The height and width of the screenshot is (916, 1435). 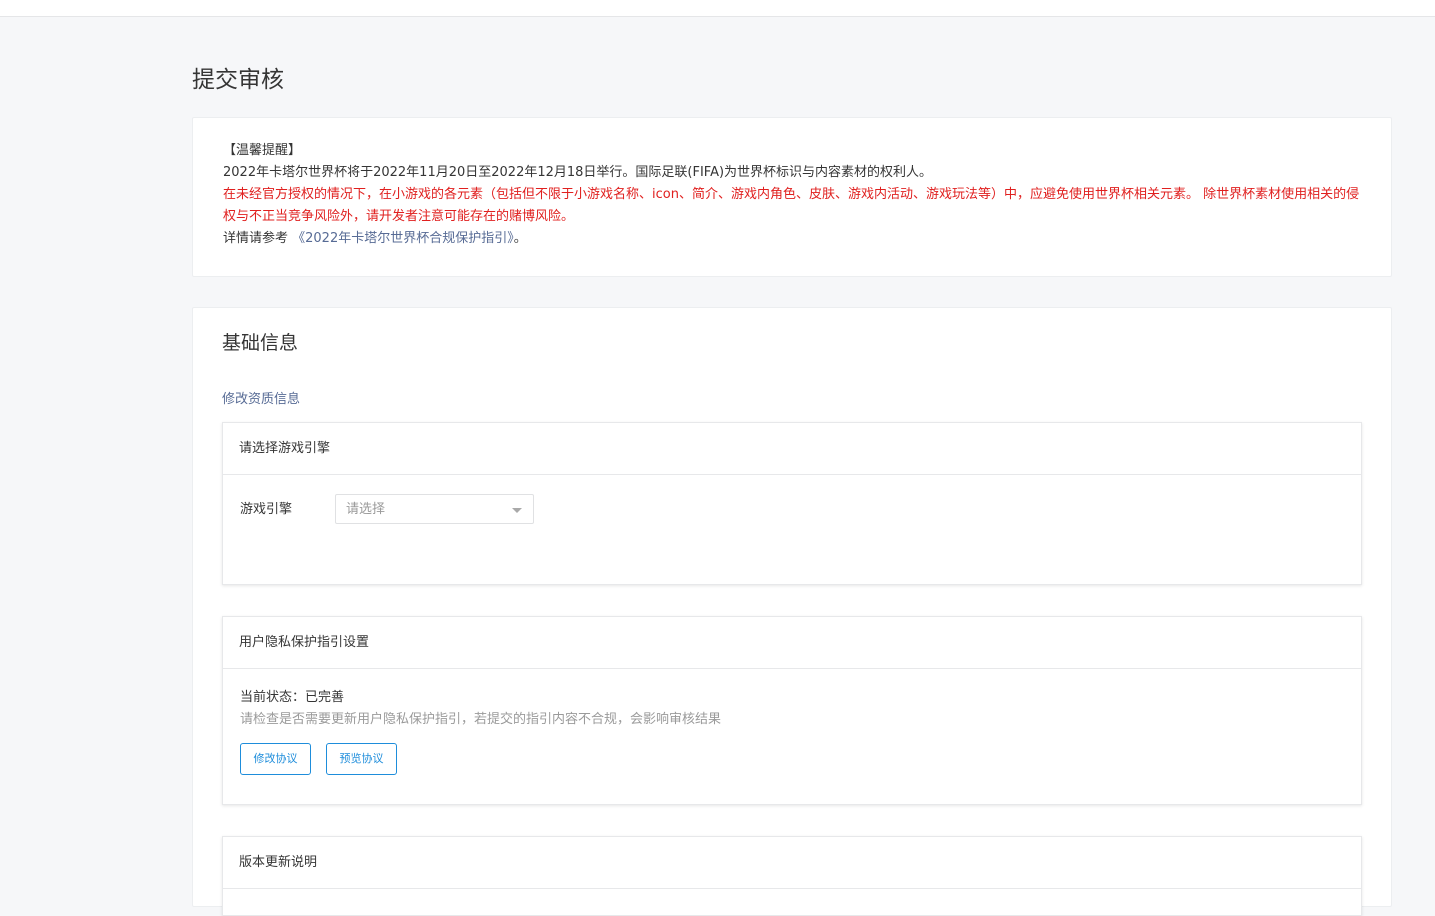 What do you see at coordinates (361, 759) in the screenshot?
I see `preview-agreement-button: 预览协议` at bounding box center [361, 759].